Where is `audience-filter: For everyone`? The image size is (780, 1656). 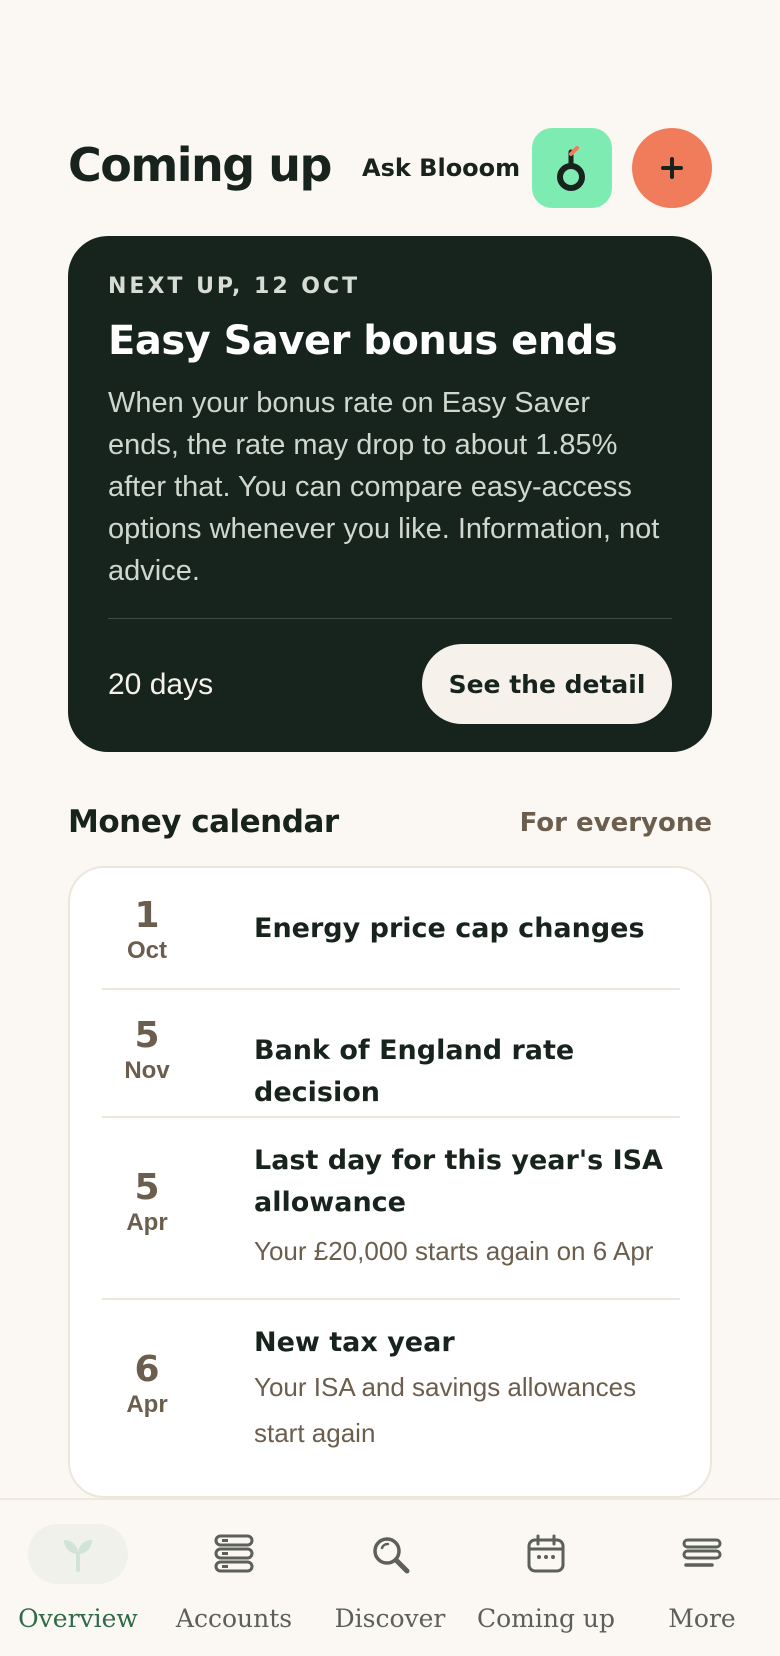
audience-filter: For everyone is located at coordinates (616, 823).